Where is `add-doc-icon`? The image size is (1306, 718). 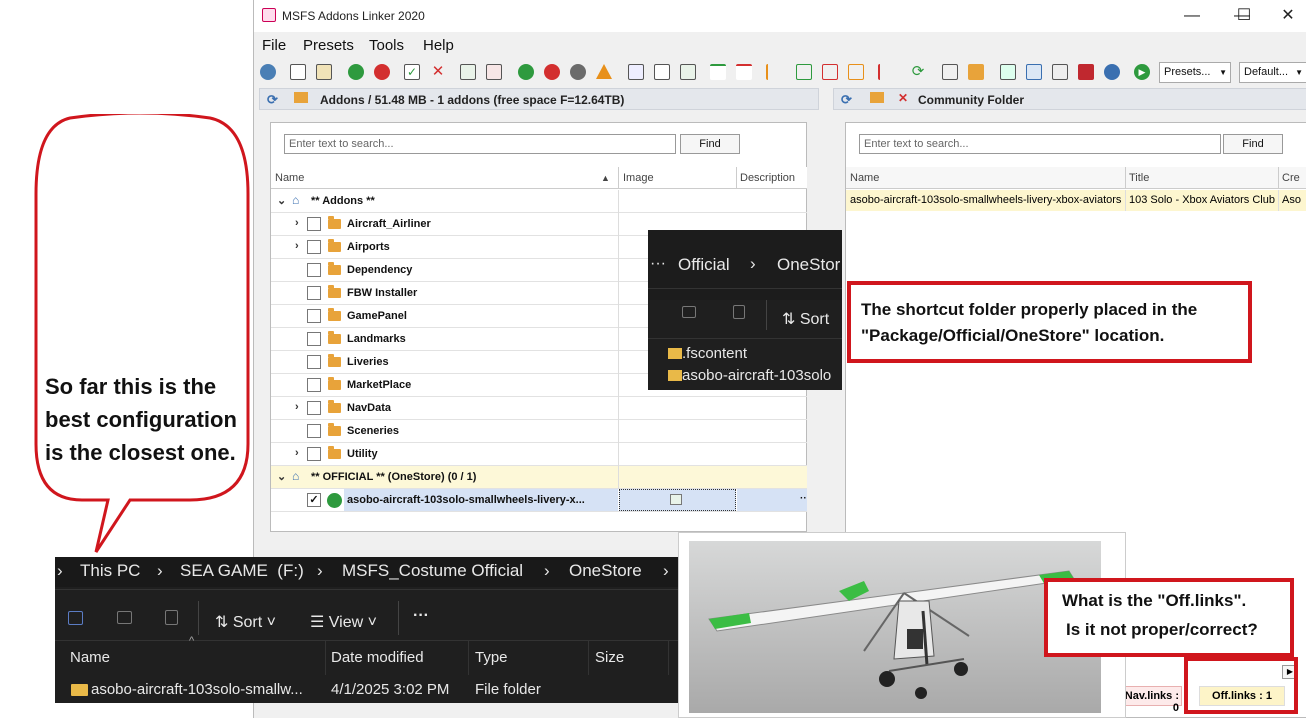 add-doc-icon is located at coordinates (636, 72).